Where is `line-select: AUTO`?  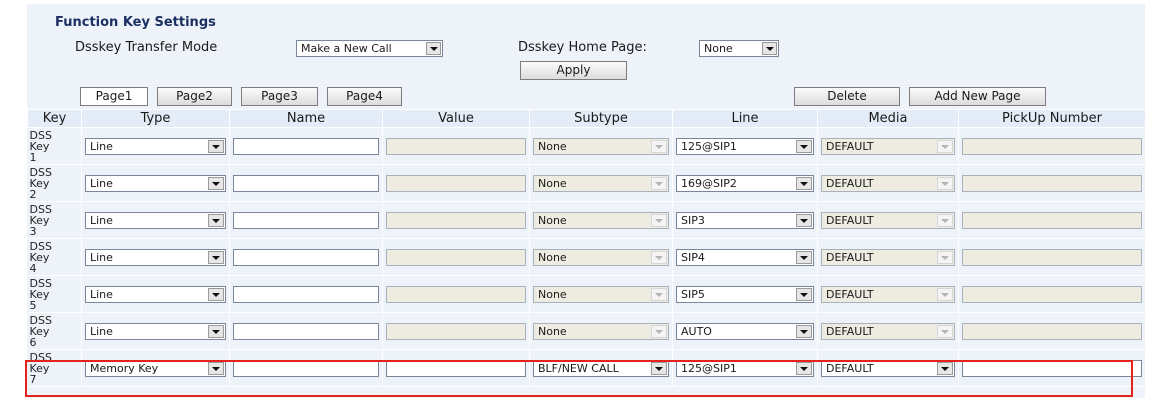 line-select: AUTO is located at coordinates (745, 331).